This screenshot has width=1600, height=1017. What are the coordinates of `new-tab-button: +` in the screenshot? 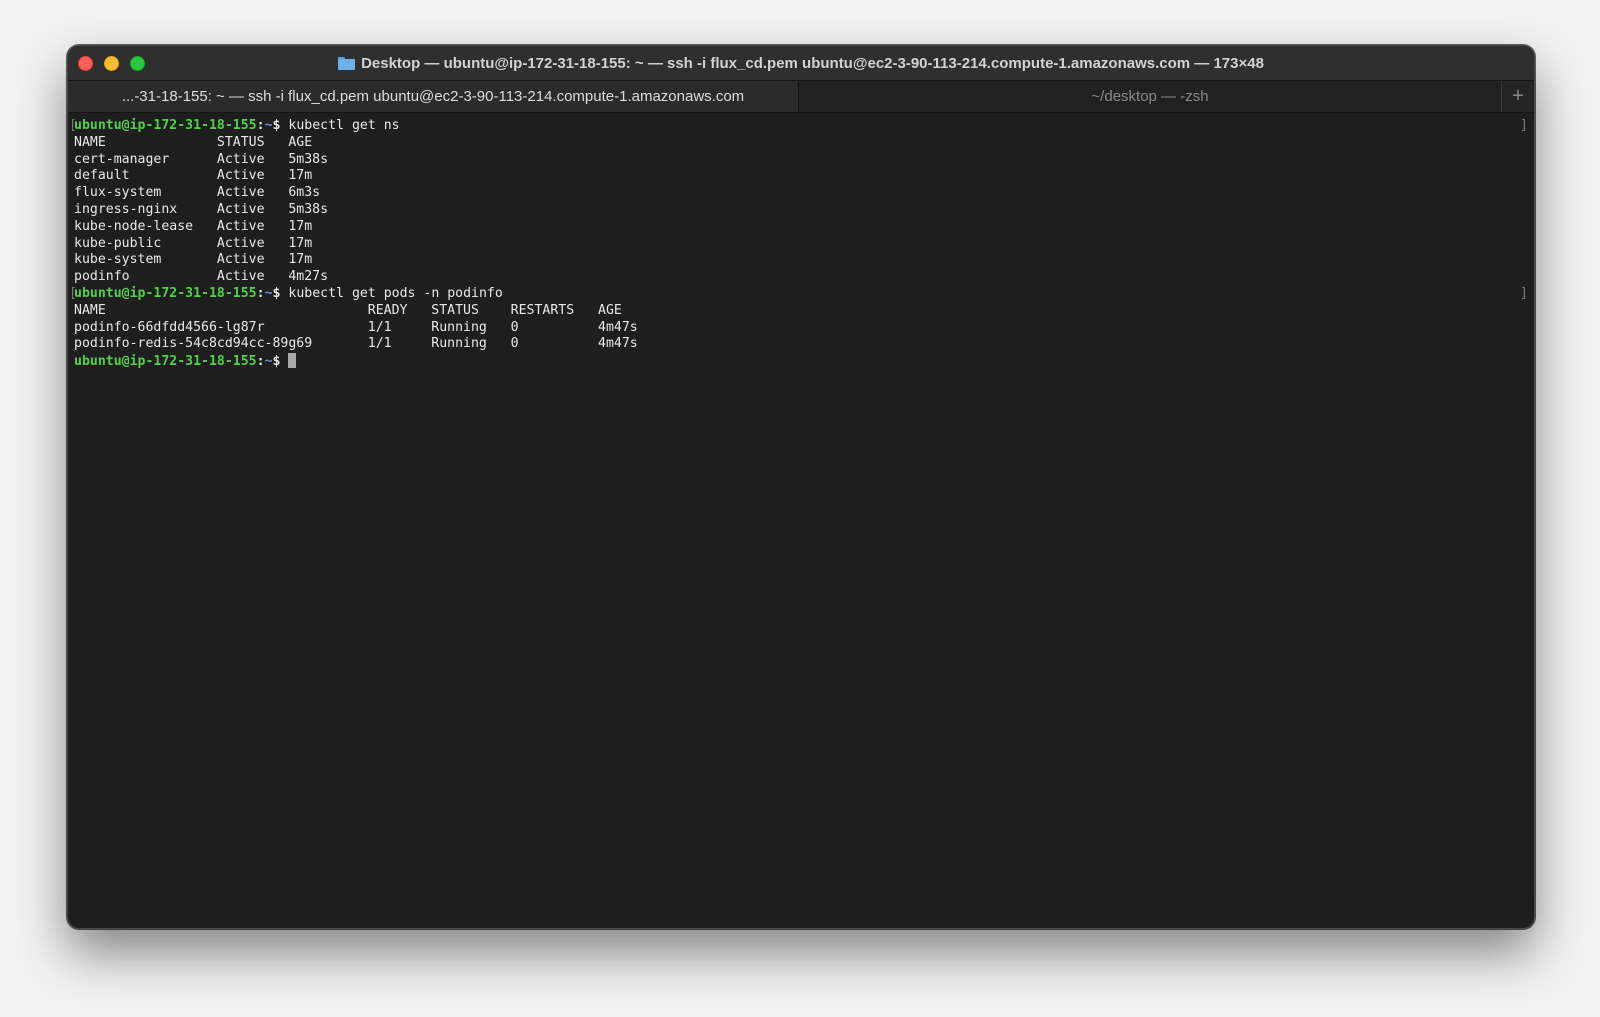 It's located at (1518, 96).